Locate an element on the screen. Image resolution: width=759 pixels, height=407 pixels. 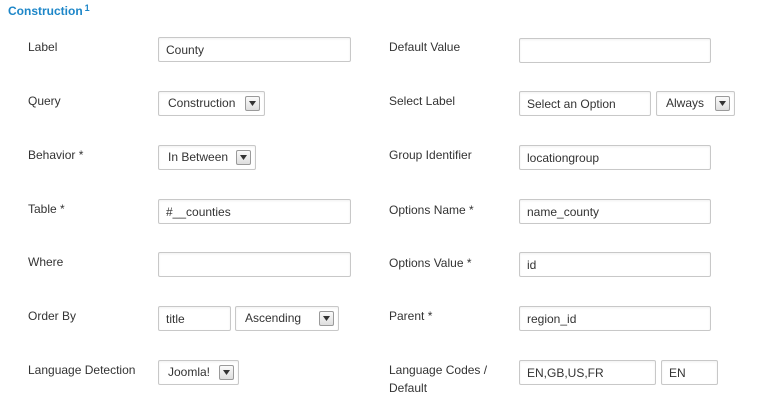
order-direction-value: Ascending is located at coordinates (273, 318).